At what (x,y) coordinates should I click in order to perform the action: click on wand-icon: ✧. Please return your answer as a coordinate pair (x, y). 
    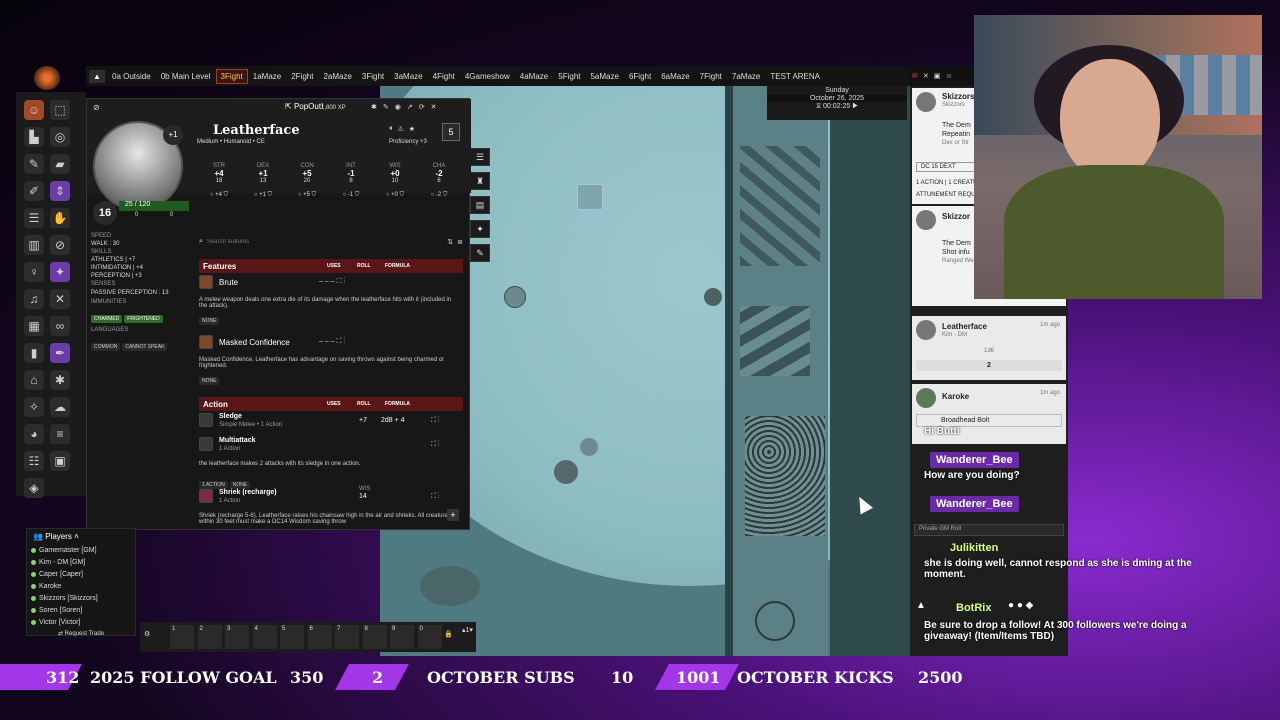
    Looking at the image, I should click on (34, 407).